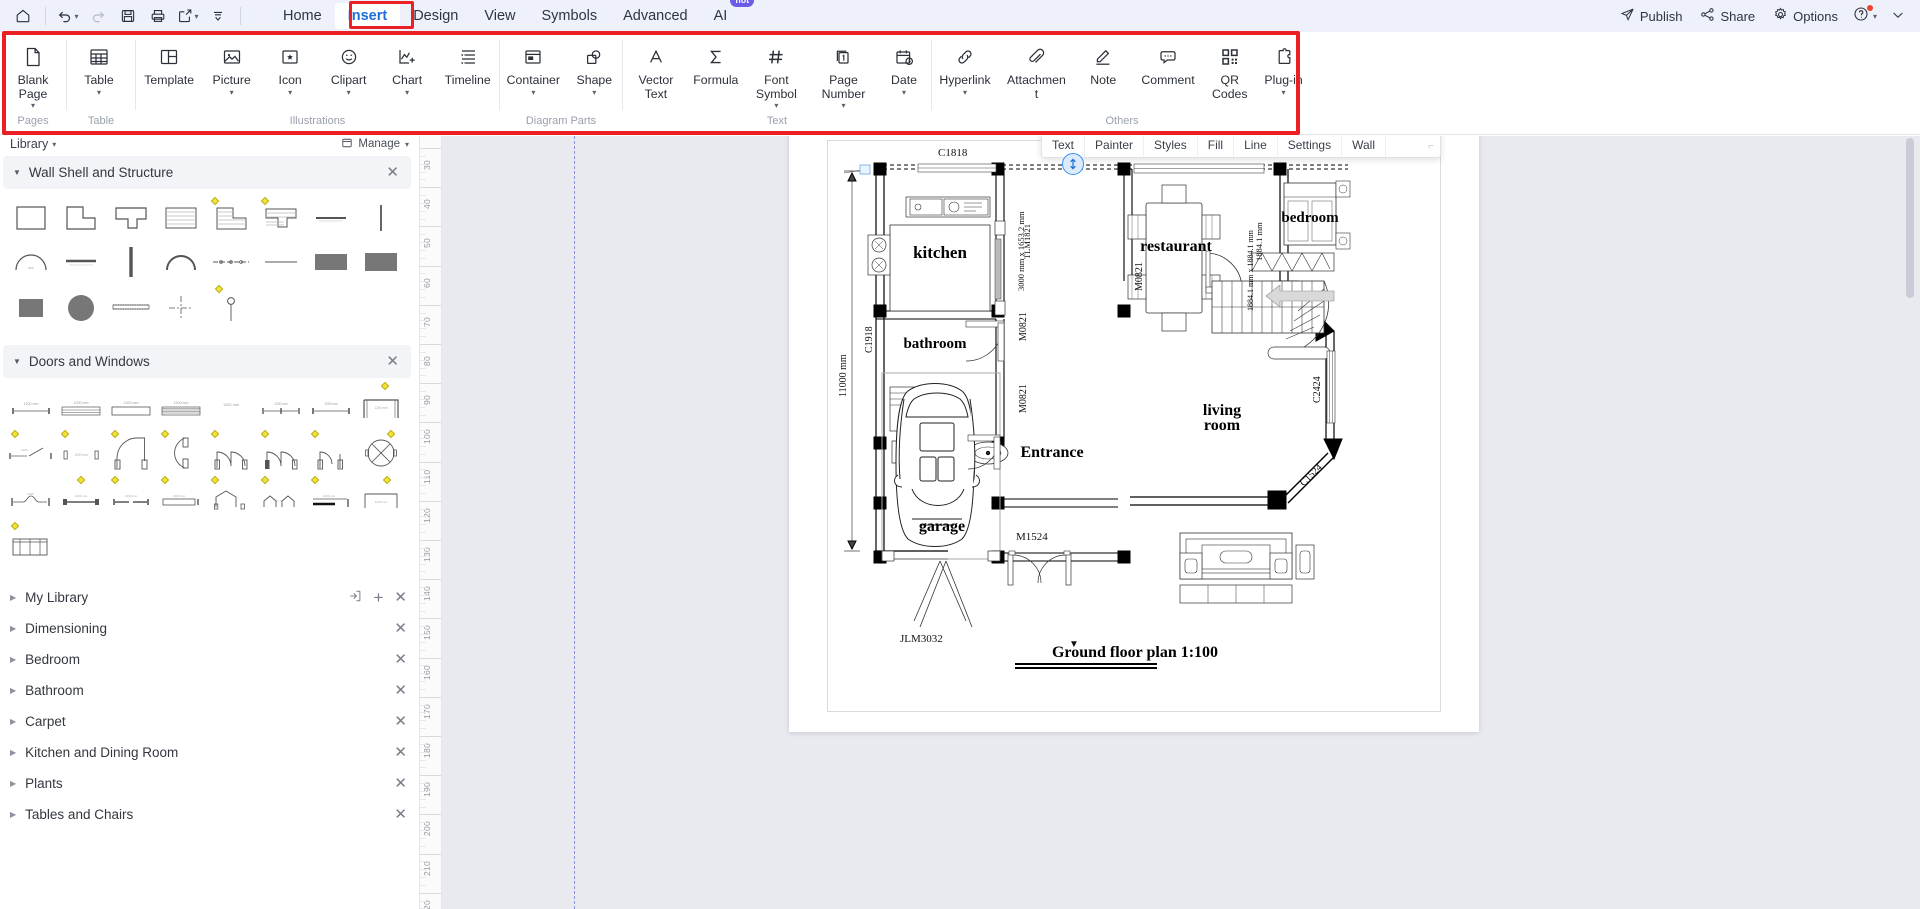  I want to click on tab-ai: AI hot, so click(728, 14).